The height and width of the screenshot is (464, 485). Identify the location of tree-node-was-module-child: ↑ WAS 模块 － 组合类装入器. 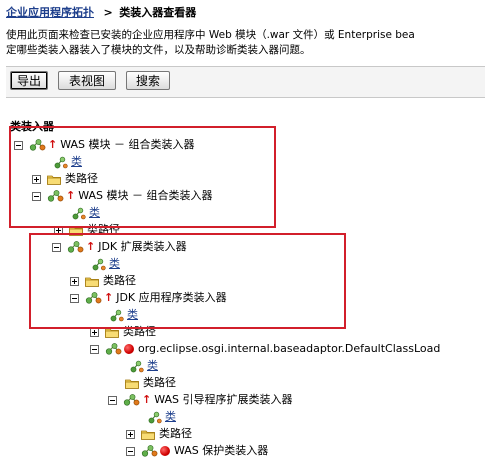
(122, 196).